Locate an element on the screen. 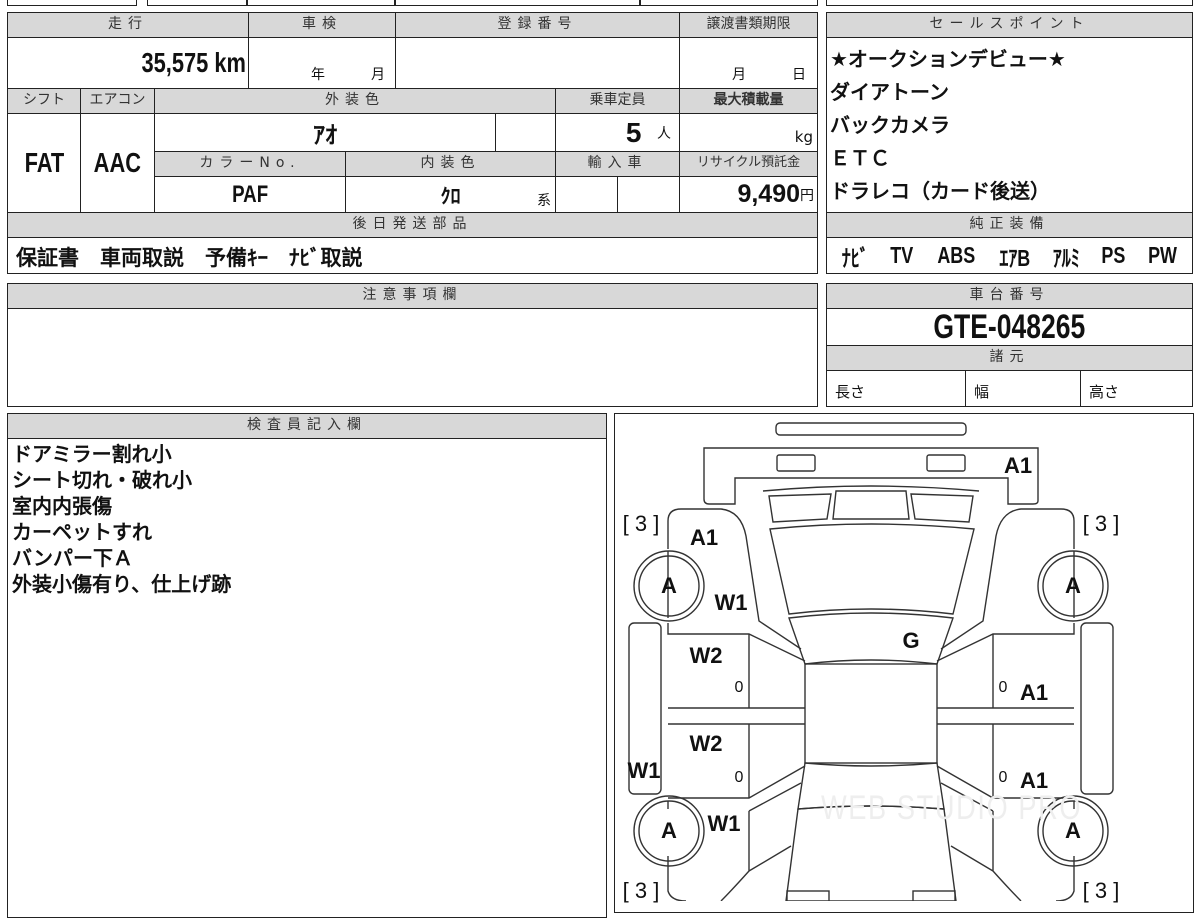 Image resolution: width=1200 pixels, height=918 pixels. transfer-value: 月日 is located at coordinates (748, 63).